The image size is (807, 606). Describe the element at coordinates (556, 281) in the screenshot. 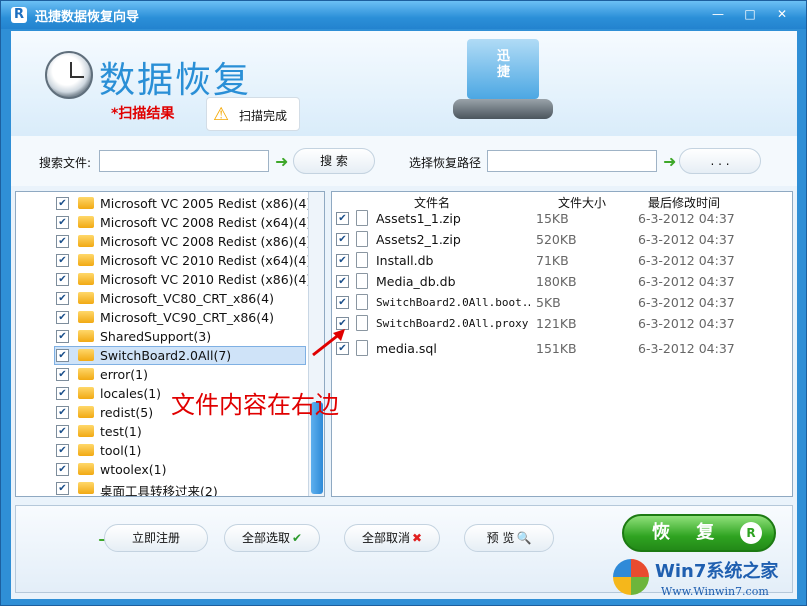

I see `file-size: 180KB` at that location.